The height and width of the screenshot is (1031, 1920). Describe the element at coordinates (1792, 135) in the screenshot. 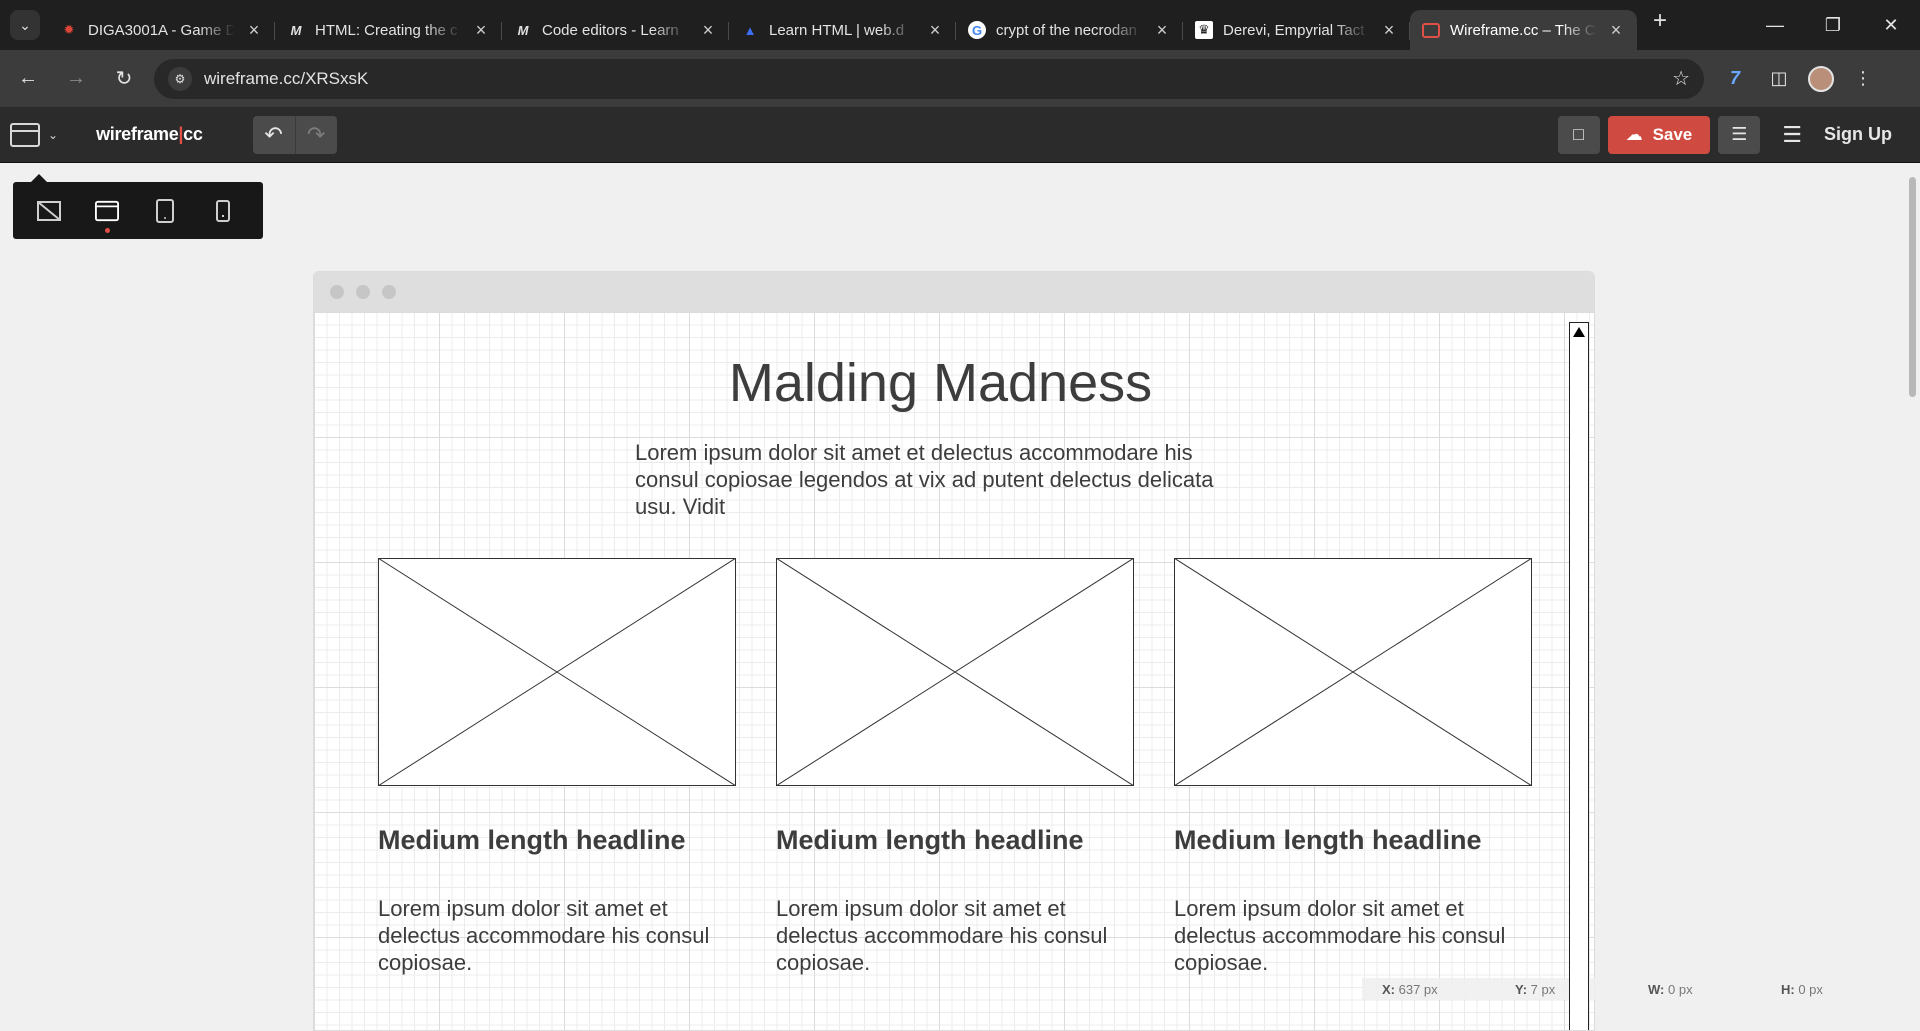

I see `hamburger-menu-icon: ☰` at that location.